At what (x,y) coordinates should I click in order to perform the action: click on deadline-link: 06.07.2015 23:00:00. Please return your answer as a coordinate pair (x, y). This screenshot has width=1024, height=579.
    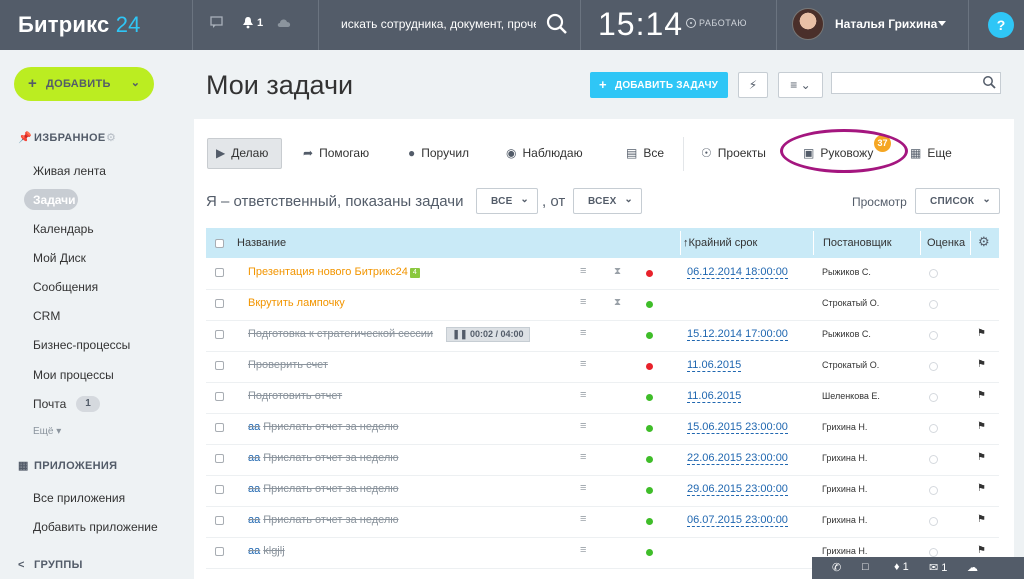
    Looking at the image, I should click on (737, 520).